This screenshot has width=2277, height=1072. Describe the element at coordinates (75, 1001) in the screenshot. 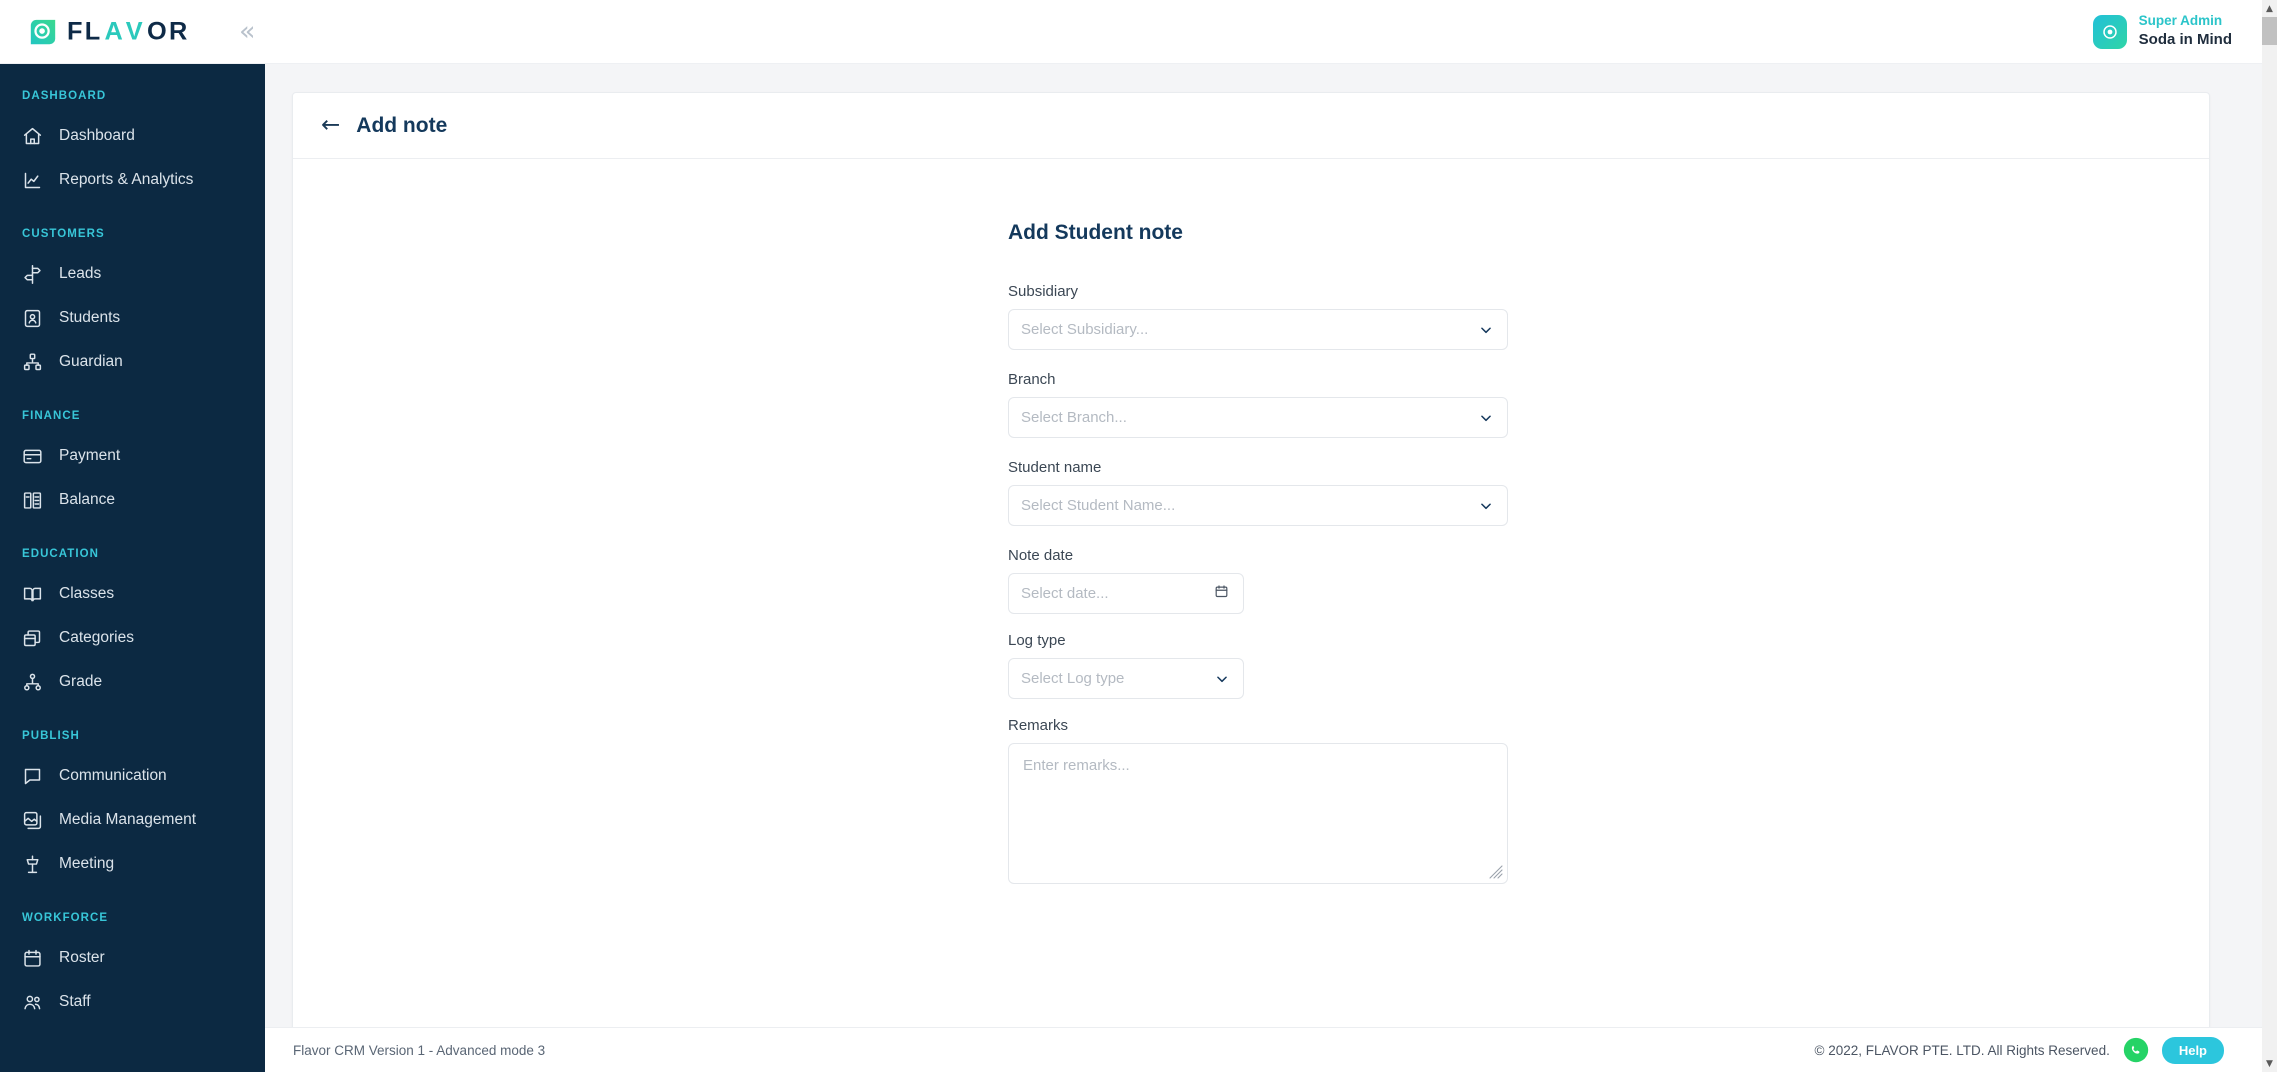

I see `sidebar-item-label: Staff` at that location.